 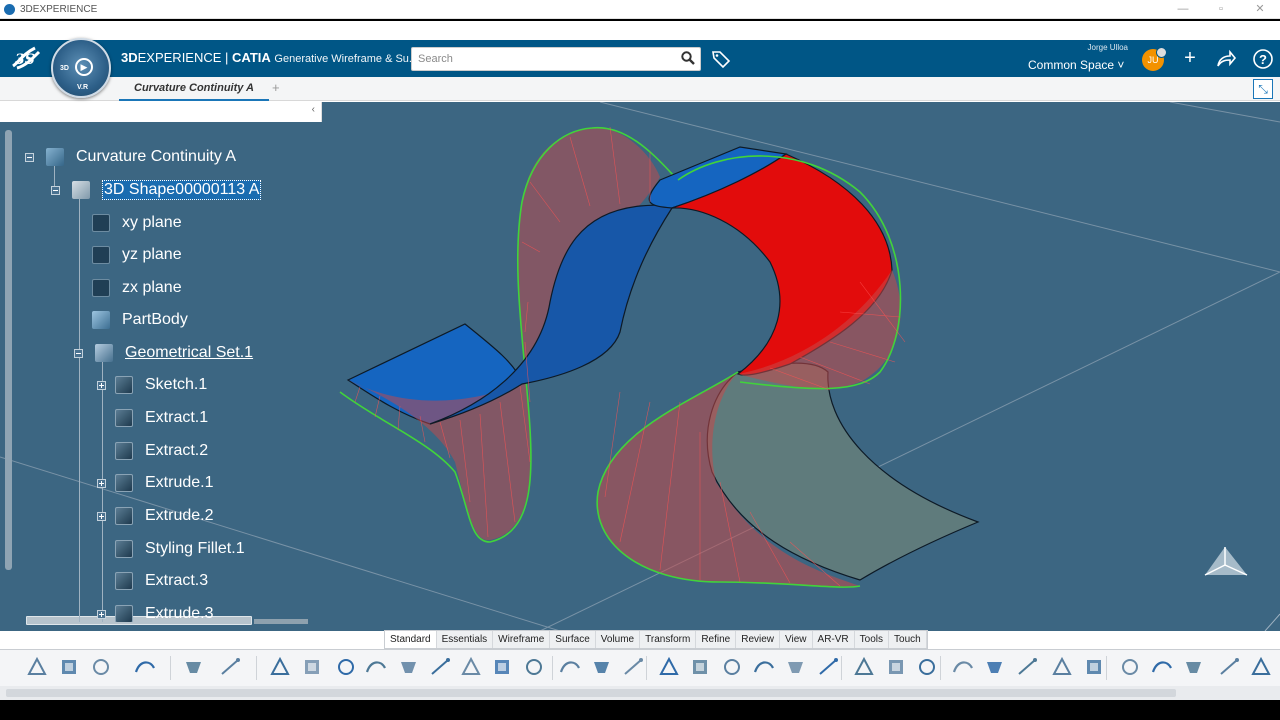 I want to click on tree-root: Curvature Continuity A, so click(x=130, y=157).